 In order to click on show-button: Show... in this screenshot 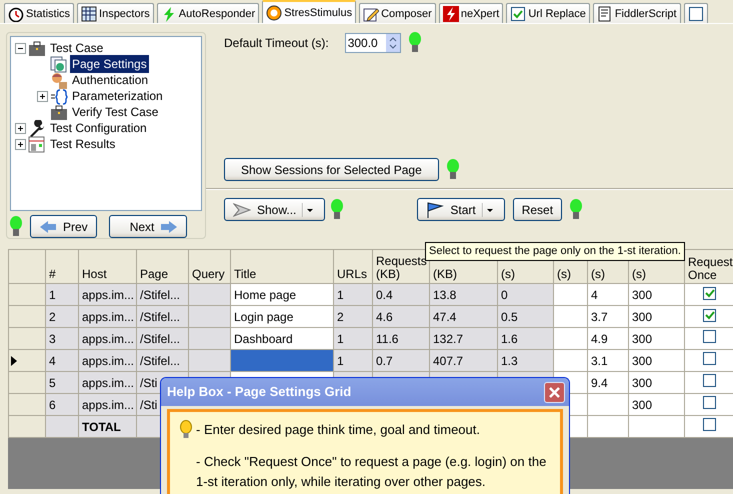, I will do `click(275, 209)`.